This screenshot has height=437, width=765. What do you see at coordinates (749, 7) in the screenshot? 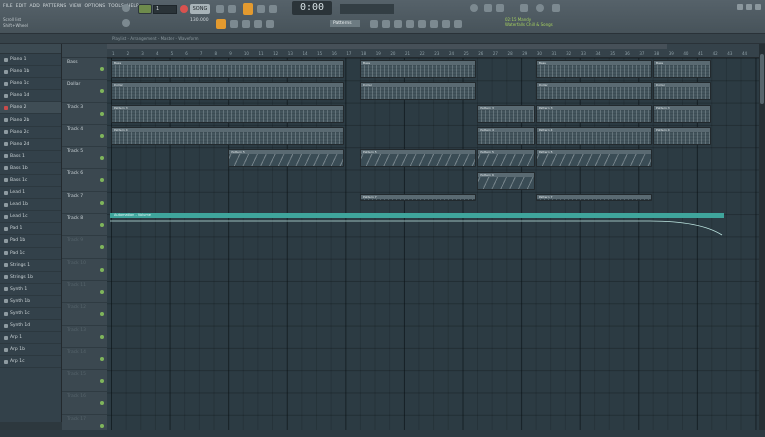
I see `maximize-icon` at bounding box center [749, 7].